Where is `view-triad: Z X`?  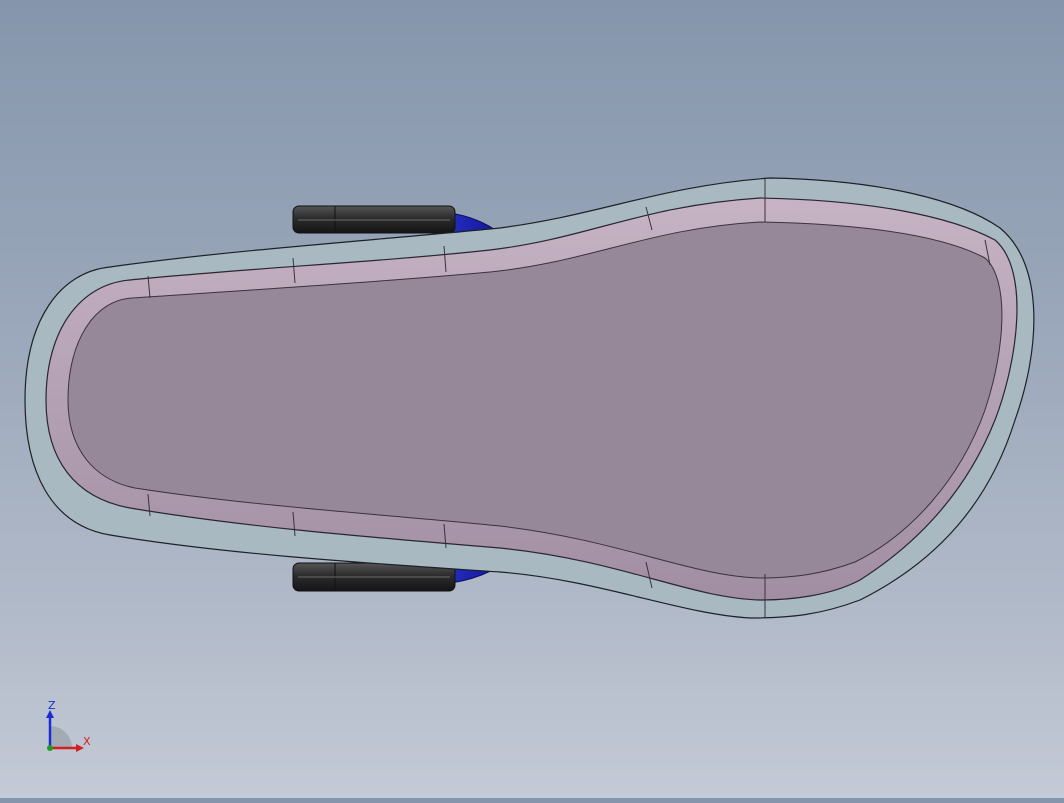 view-triad: Z X is located at coordinates (70, 726).